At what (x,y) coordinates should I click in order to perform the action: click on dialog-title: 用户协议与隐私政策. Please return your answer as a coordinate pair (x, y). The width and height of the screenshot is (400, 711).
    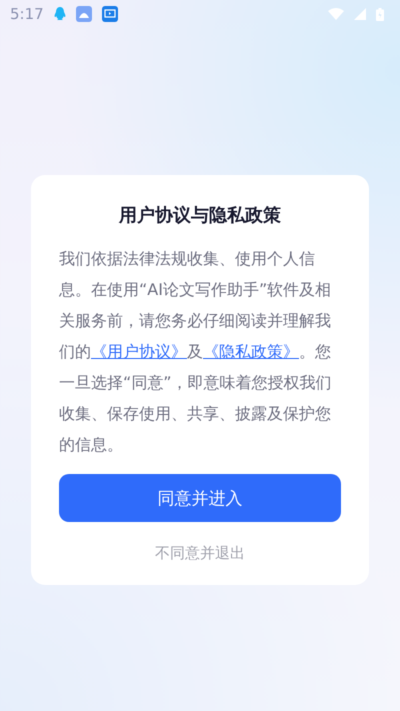
    Looking at the image, I should click on (200, 215).